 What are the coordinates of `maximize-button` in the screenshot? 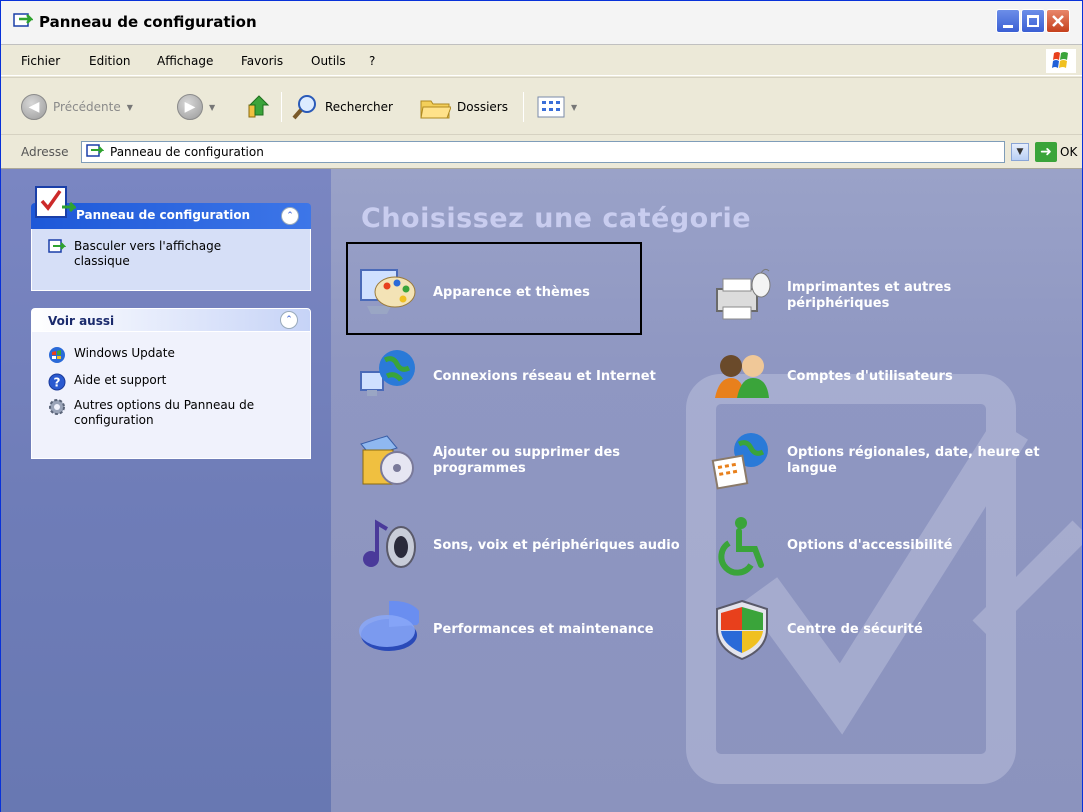 It's located at (1033, 21).